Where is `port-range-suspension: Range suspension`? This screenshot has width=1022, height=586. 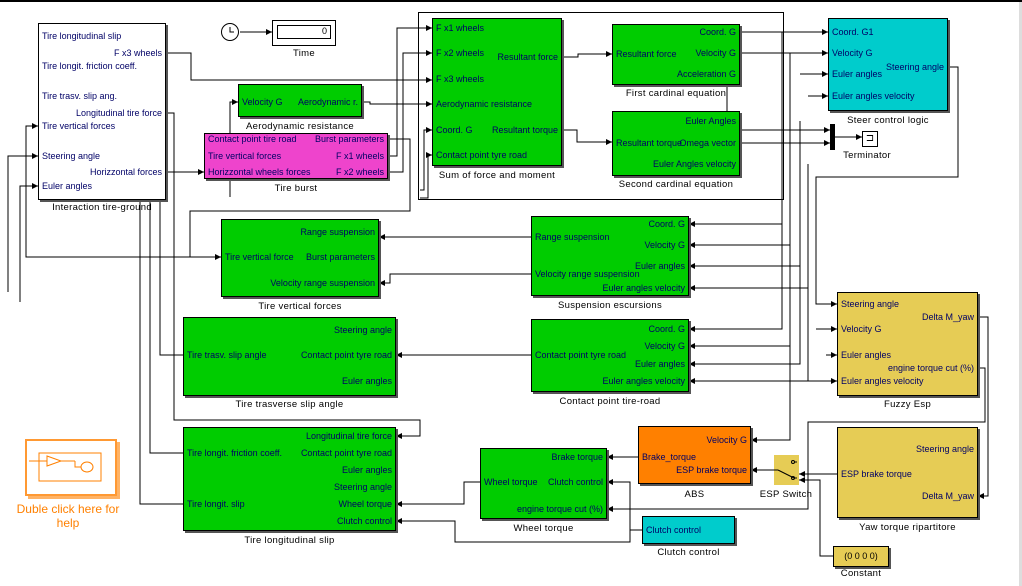 port-range-suspension: Range suspension is located at coordinates (337, 232).